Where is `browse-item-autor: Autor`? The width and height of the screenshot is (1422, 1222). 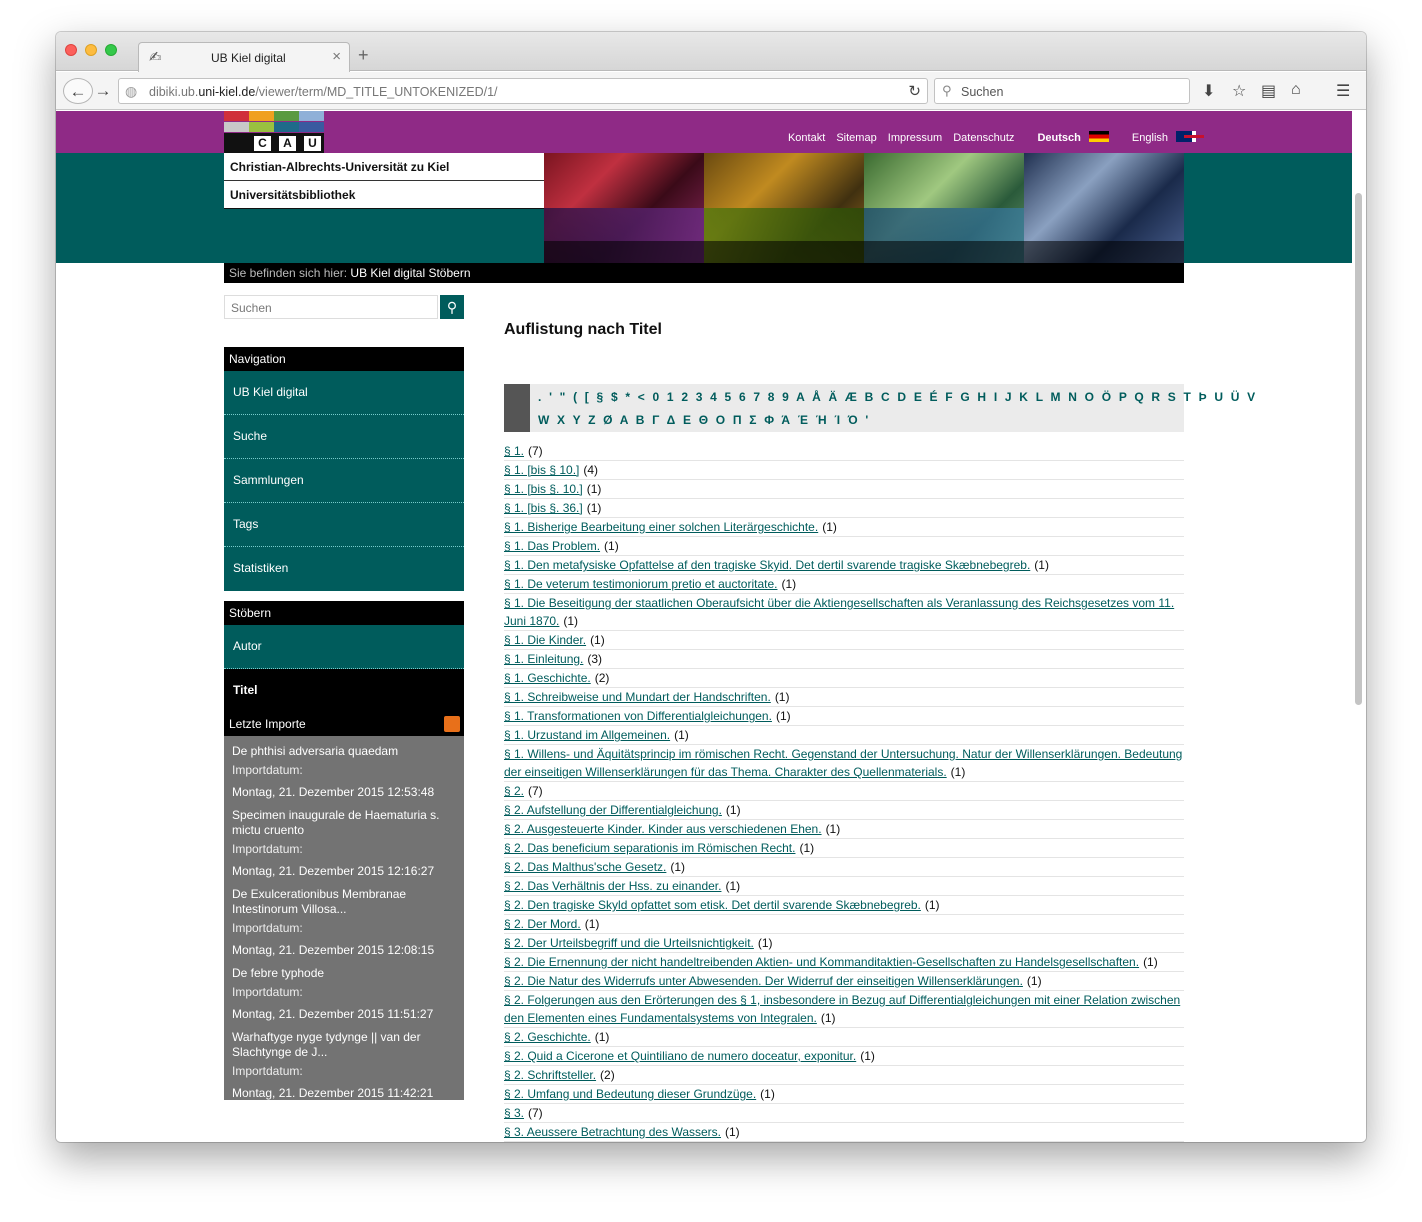 browse-item-autor: Autor is located at coordinates (344, 647).